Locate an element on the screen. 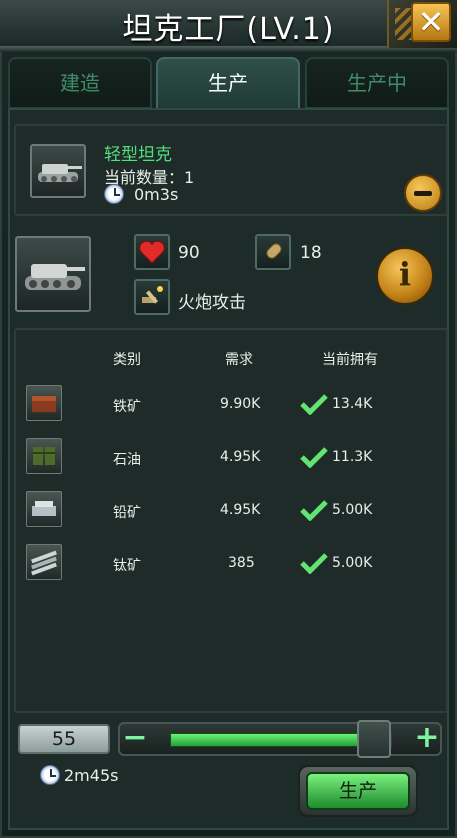 The width and height of the screenshot is (457, 838). increase-button: + is located at coordinates (427, 738).